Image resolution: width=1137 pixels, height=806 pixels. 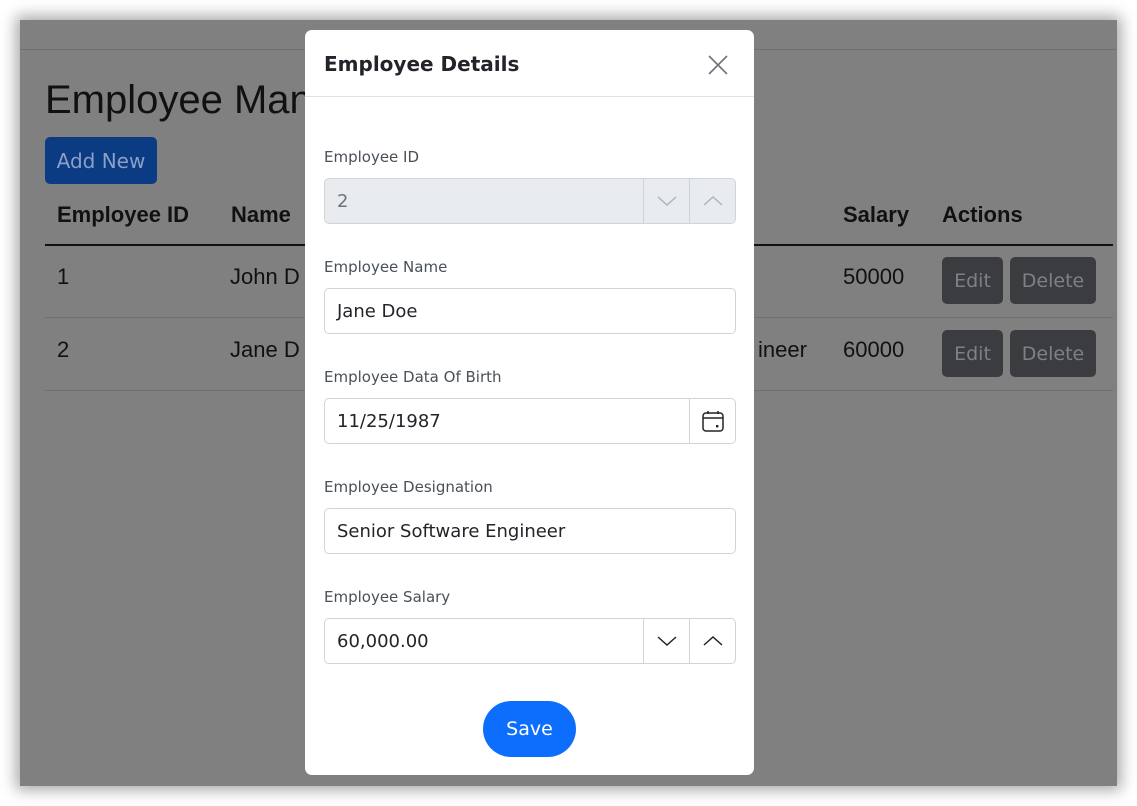 What do you see at coordinates (413, 377) in the screenshot?
I see `employee-dob-label: Employee Data Of Birth` at bounding box center [413, 377].